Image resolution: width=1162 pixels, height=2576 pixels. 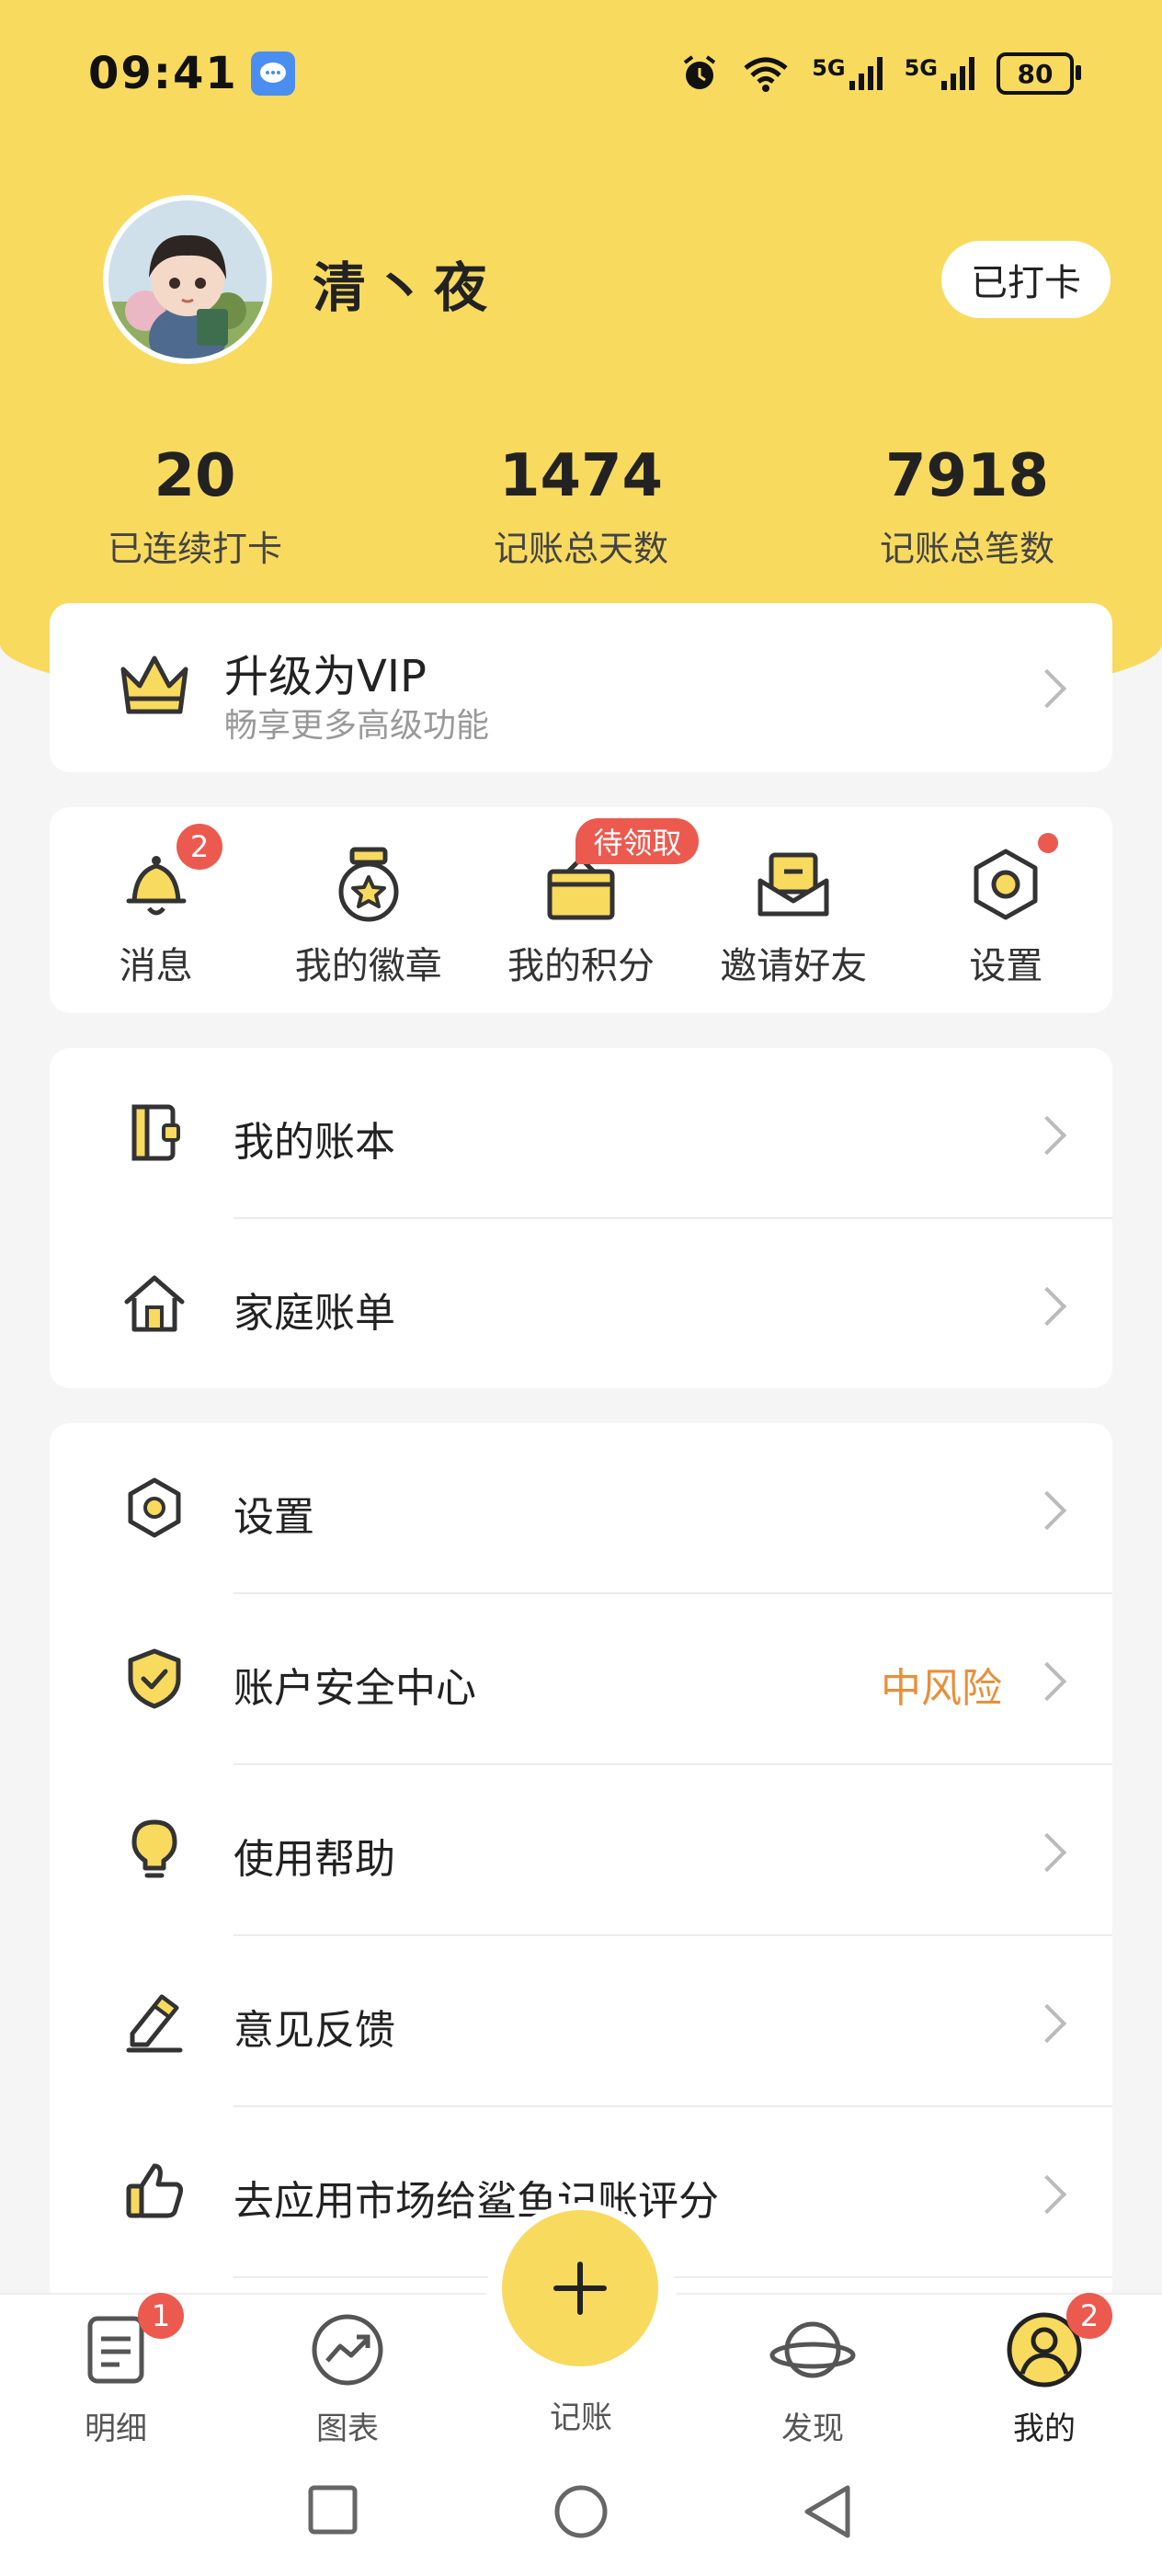 I want to click on medal-icon, so click(x=368, y=884).